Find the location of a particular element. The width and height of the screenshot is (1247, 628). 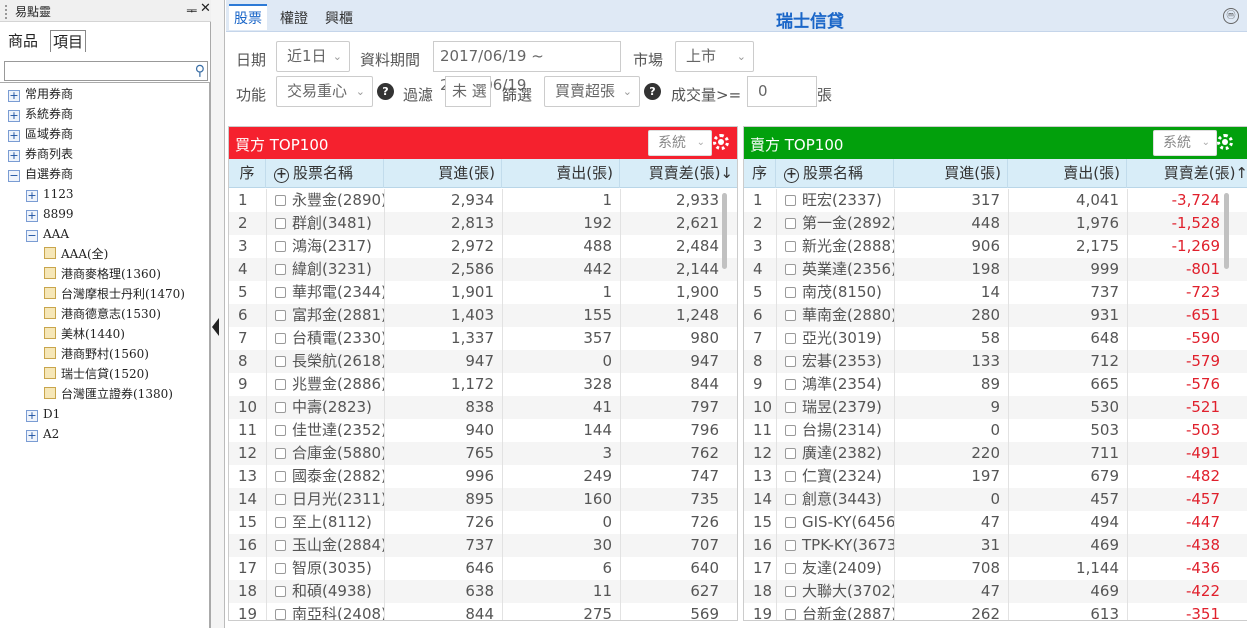

function-help-icon: ? is located at coordinates (385, 91).